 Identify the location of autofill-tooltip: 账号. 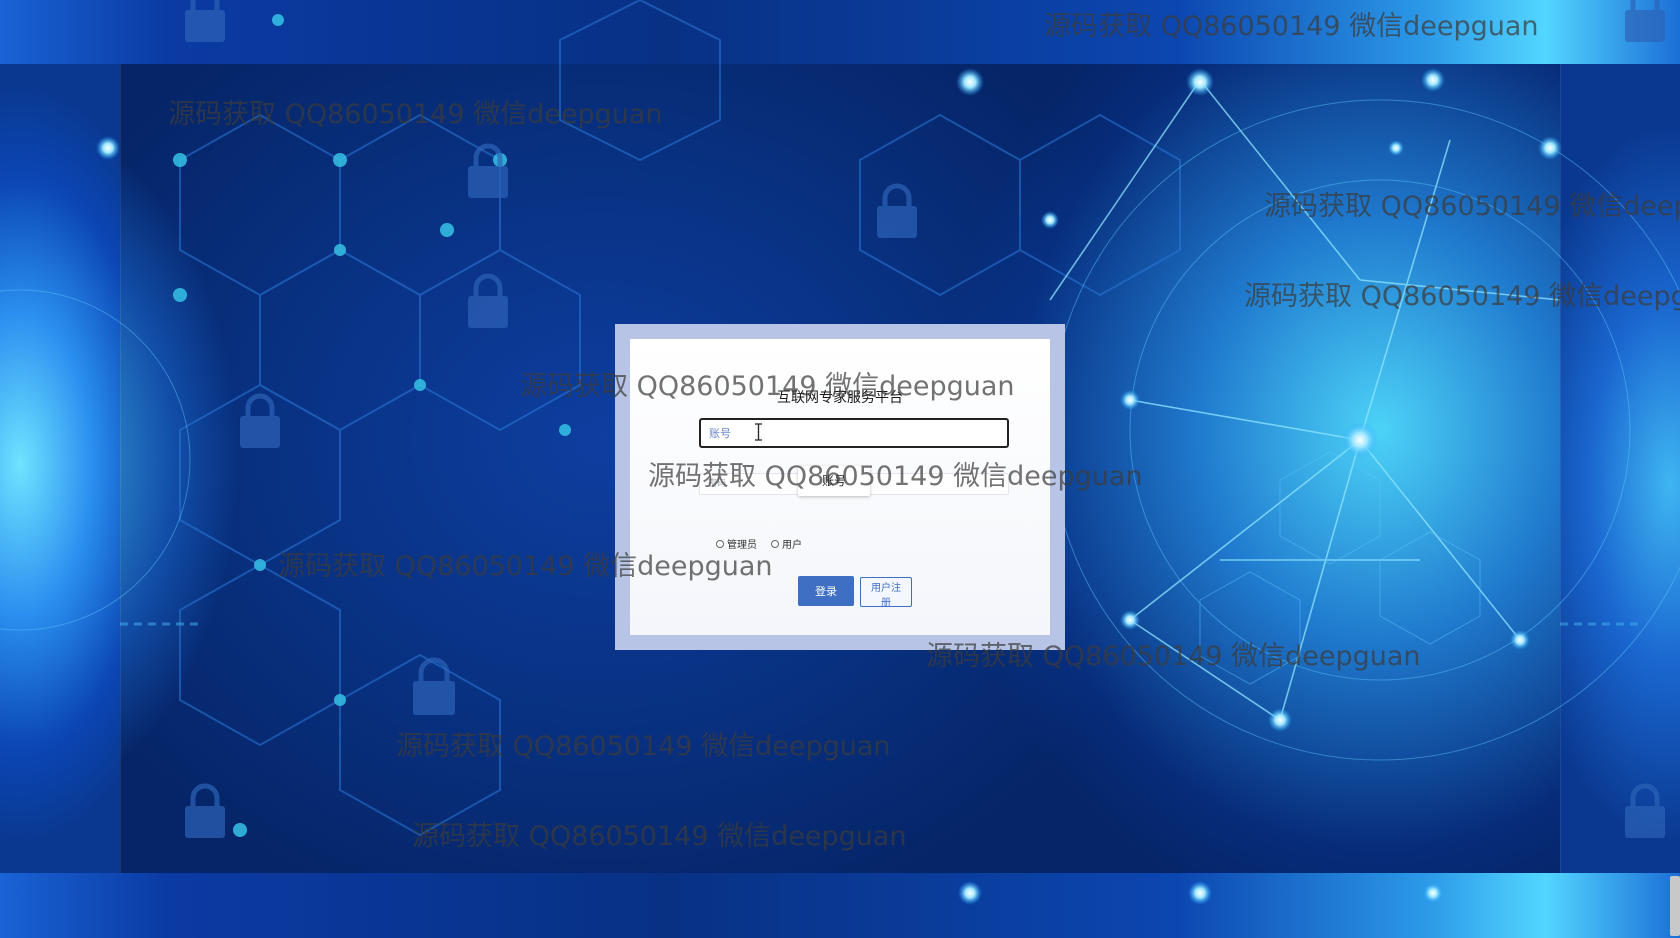
(834, 481).